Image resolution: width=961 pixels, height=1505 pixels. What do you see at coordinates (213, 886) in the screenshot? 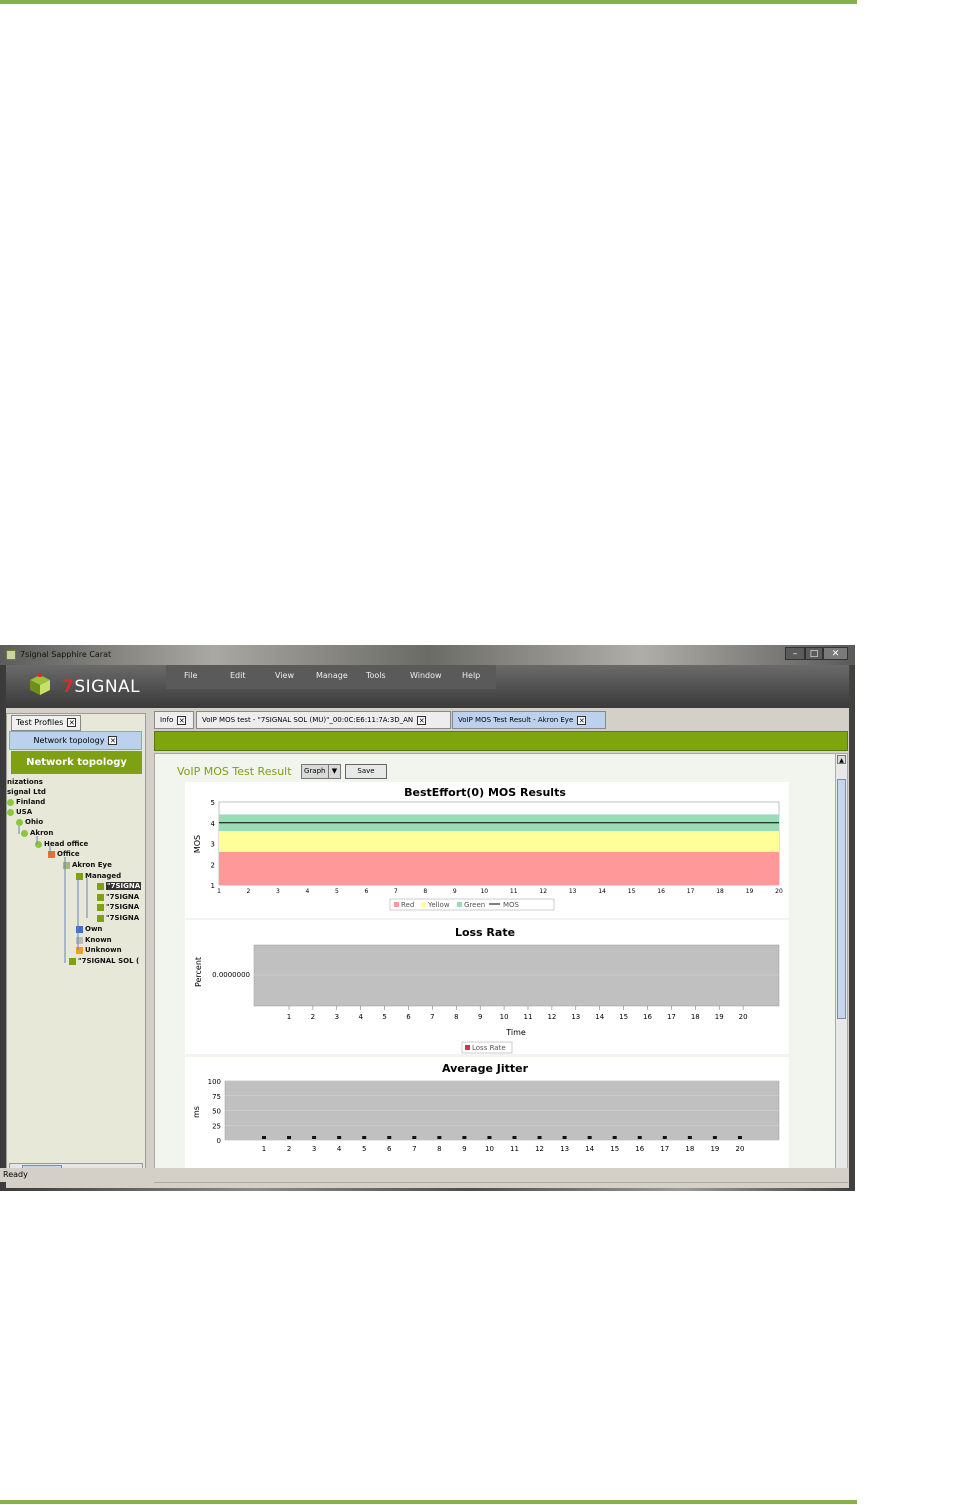
I see `y-tick-label: 1` at bounding box center [213, 886].